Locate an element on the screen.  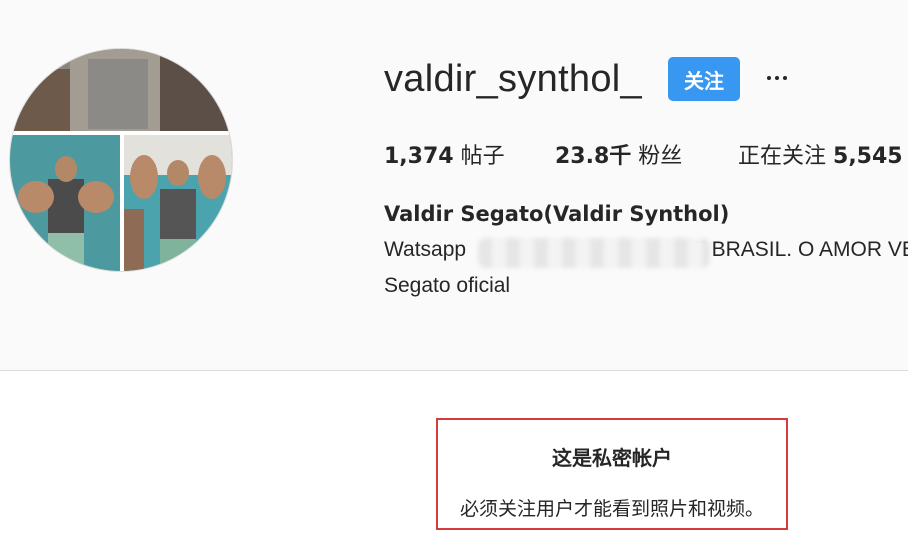
follow-button: 关注 is located at coordinates (704, 79).